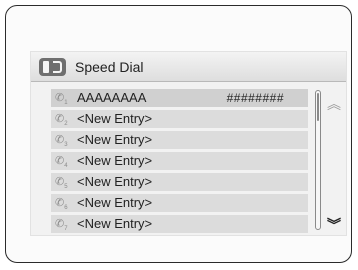 Image resolution: width=358 pixels, height=270 pixels. I want to click on phone-icon: ✆2, so click(61, 120).